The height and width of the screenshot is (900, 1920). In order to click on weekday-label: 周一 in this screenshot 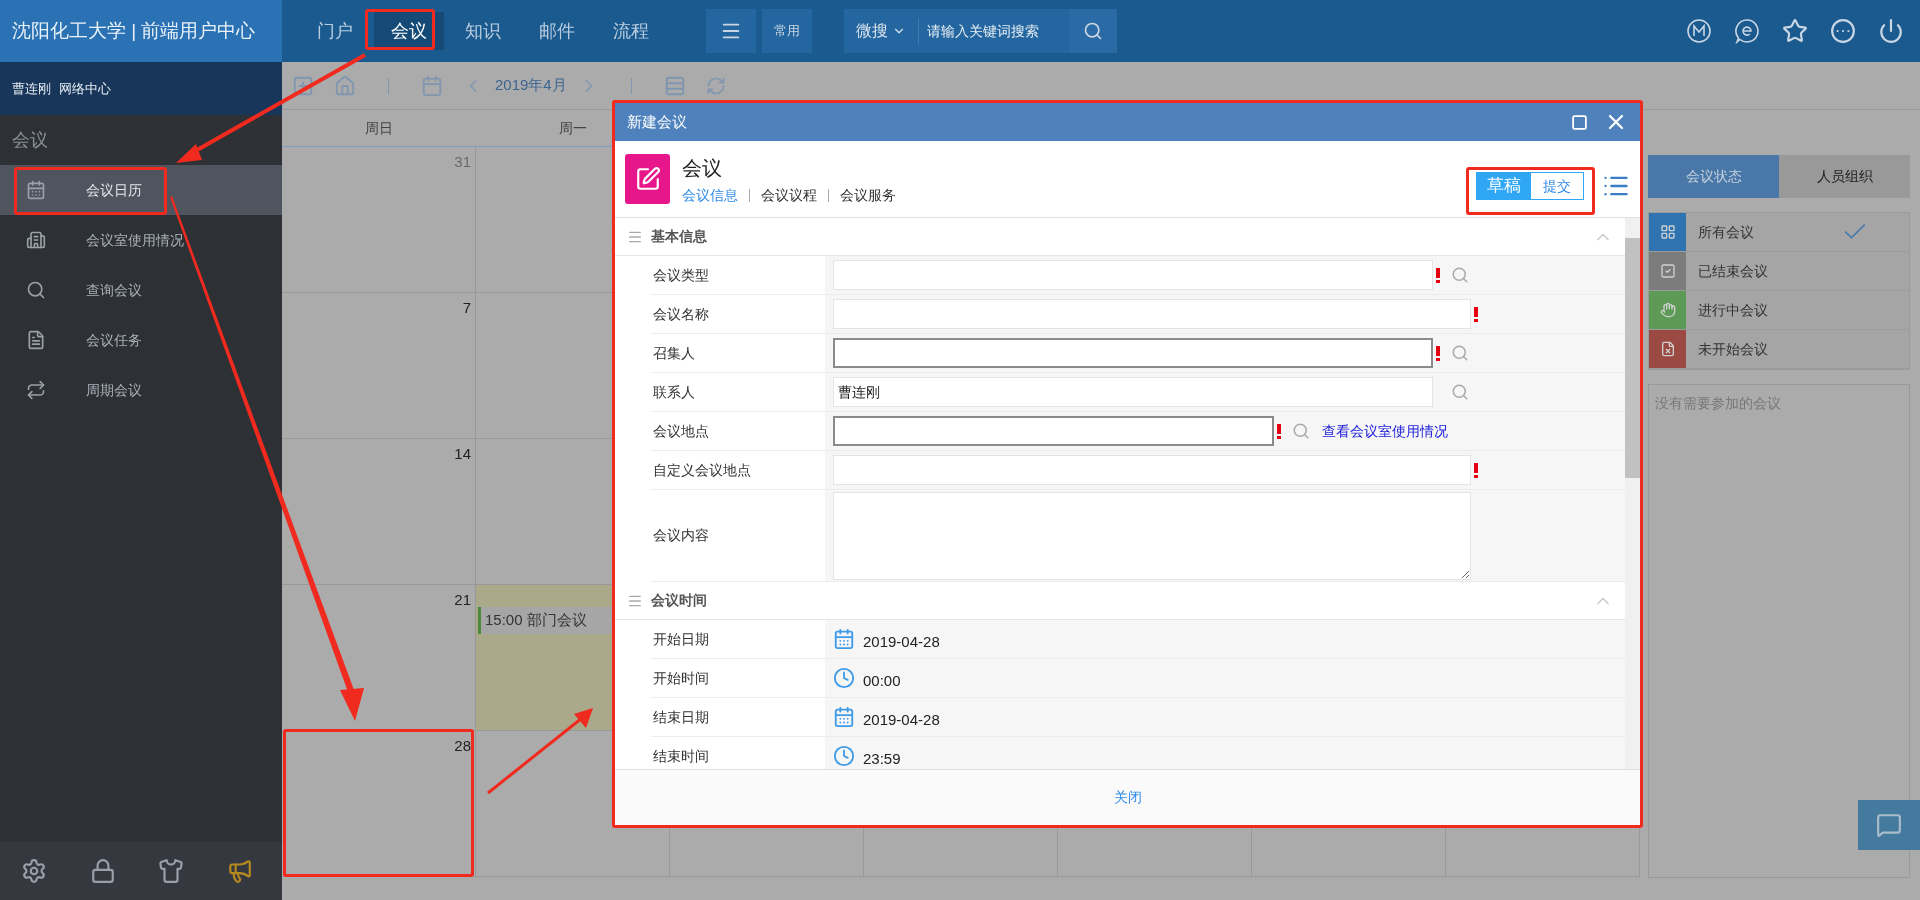, I will do `click(573, 128)`.